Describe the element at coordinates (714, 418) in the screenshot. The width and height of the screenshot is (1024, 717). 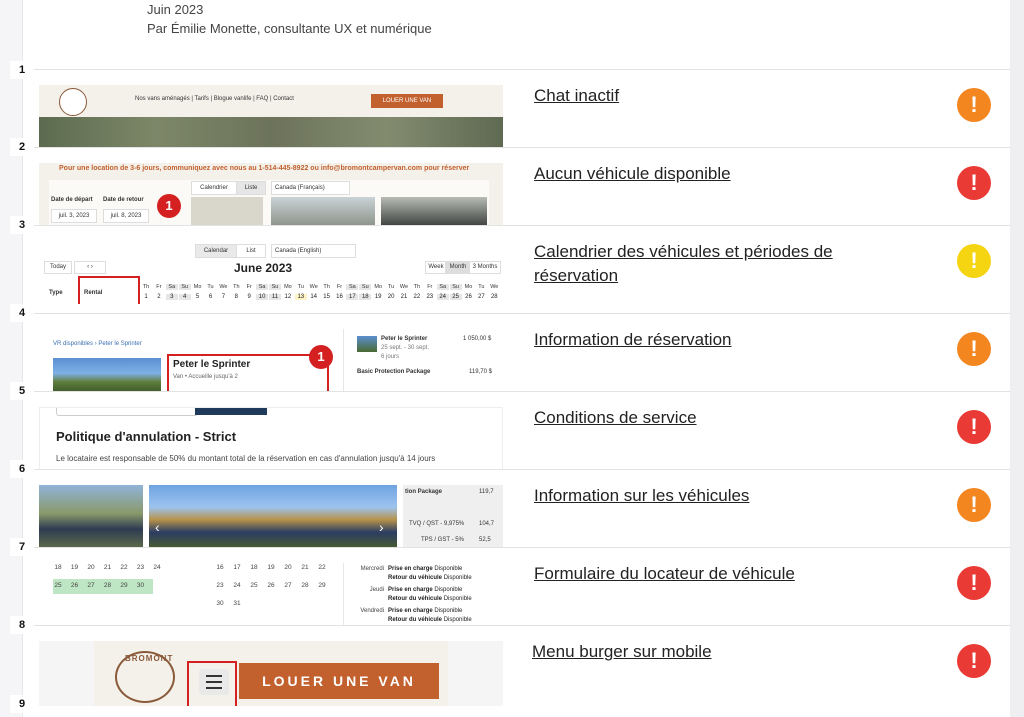
I see `issue-title-link: Conditions de service` at that location.